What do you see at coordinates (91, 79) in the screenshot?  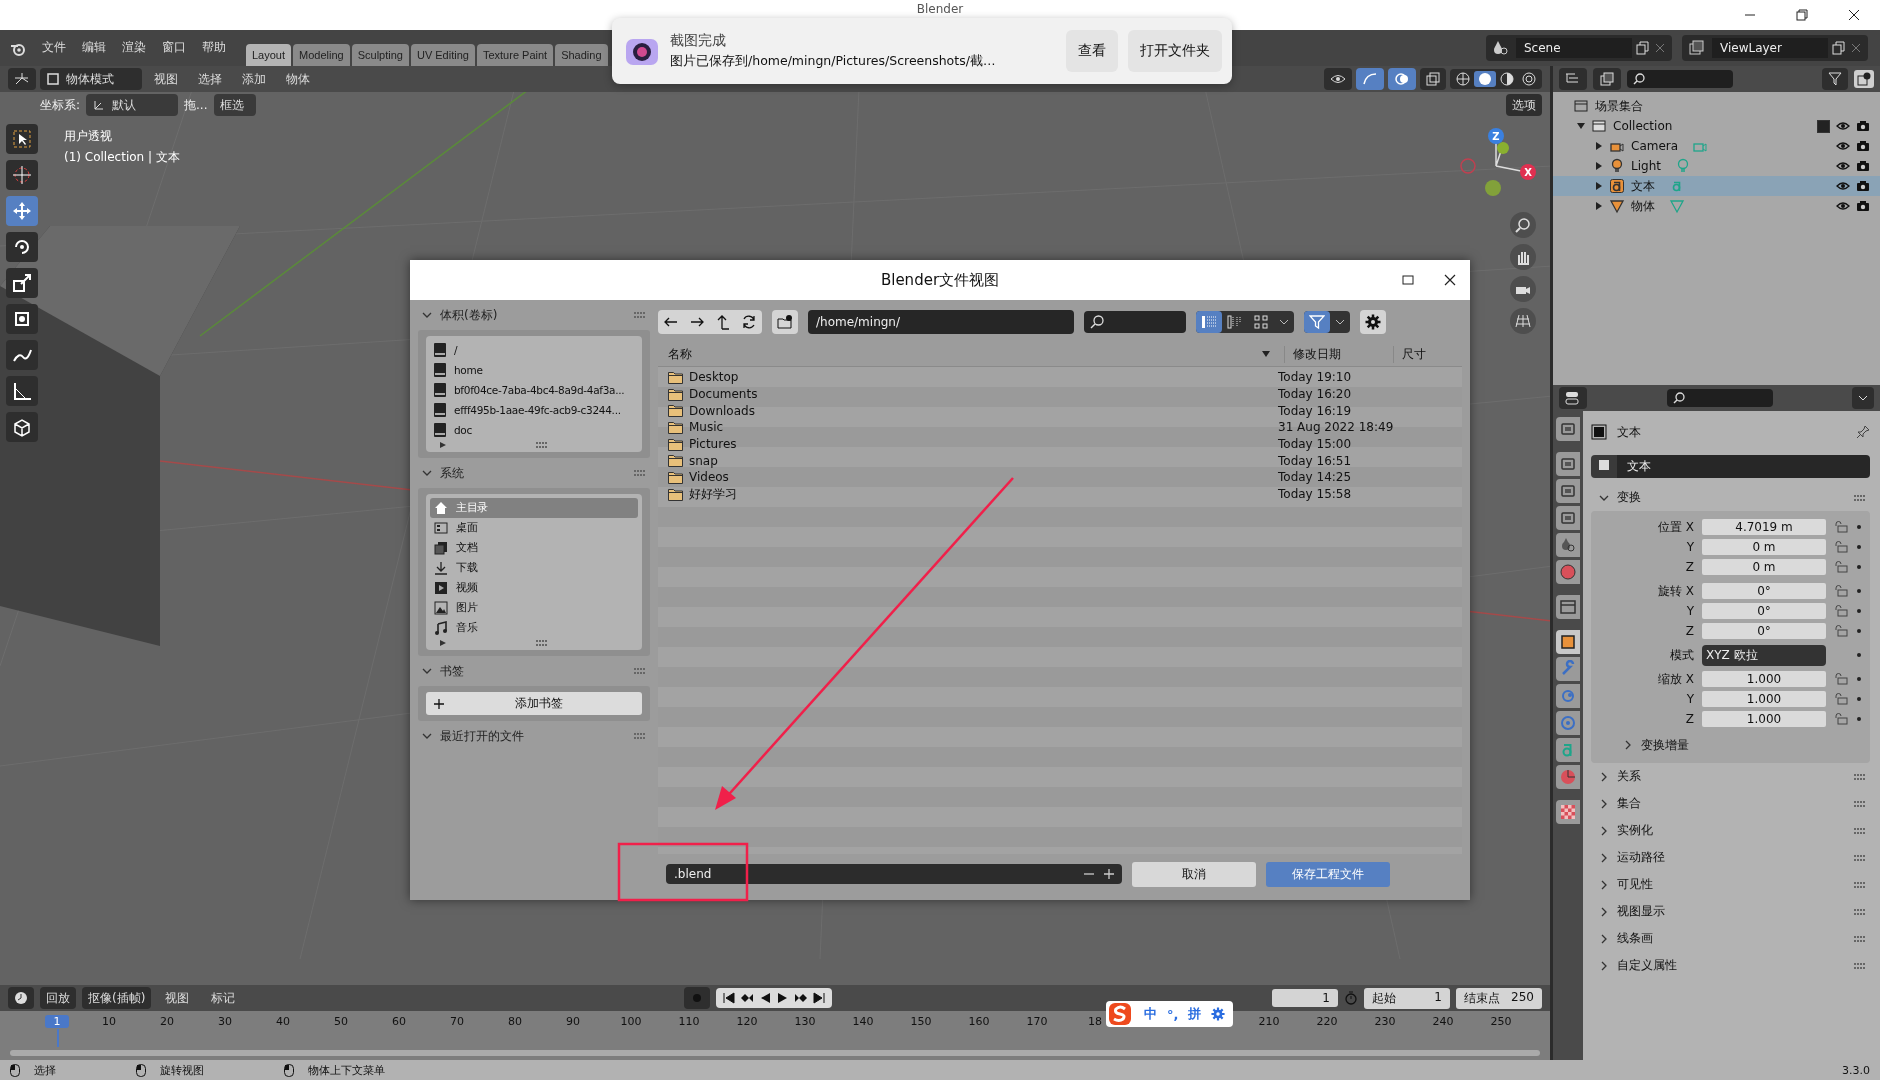 I see `mode-dropdown: 物体模式` at bounding box center [91, 79].